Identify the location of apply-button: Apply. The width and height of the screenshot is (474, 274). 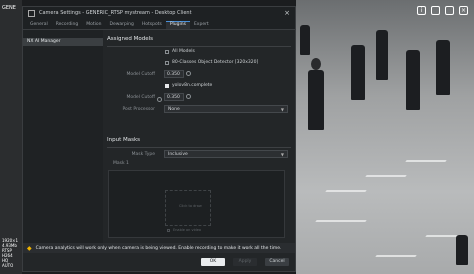
(245, 262).